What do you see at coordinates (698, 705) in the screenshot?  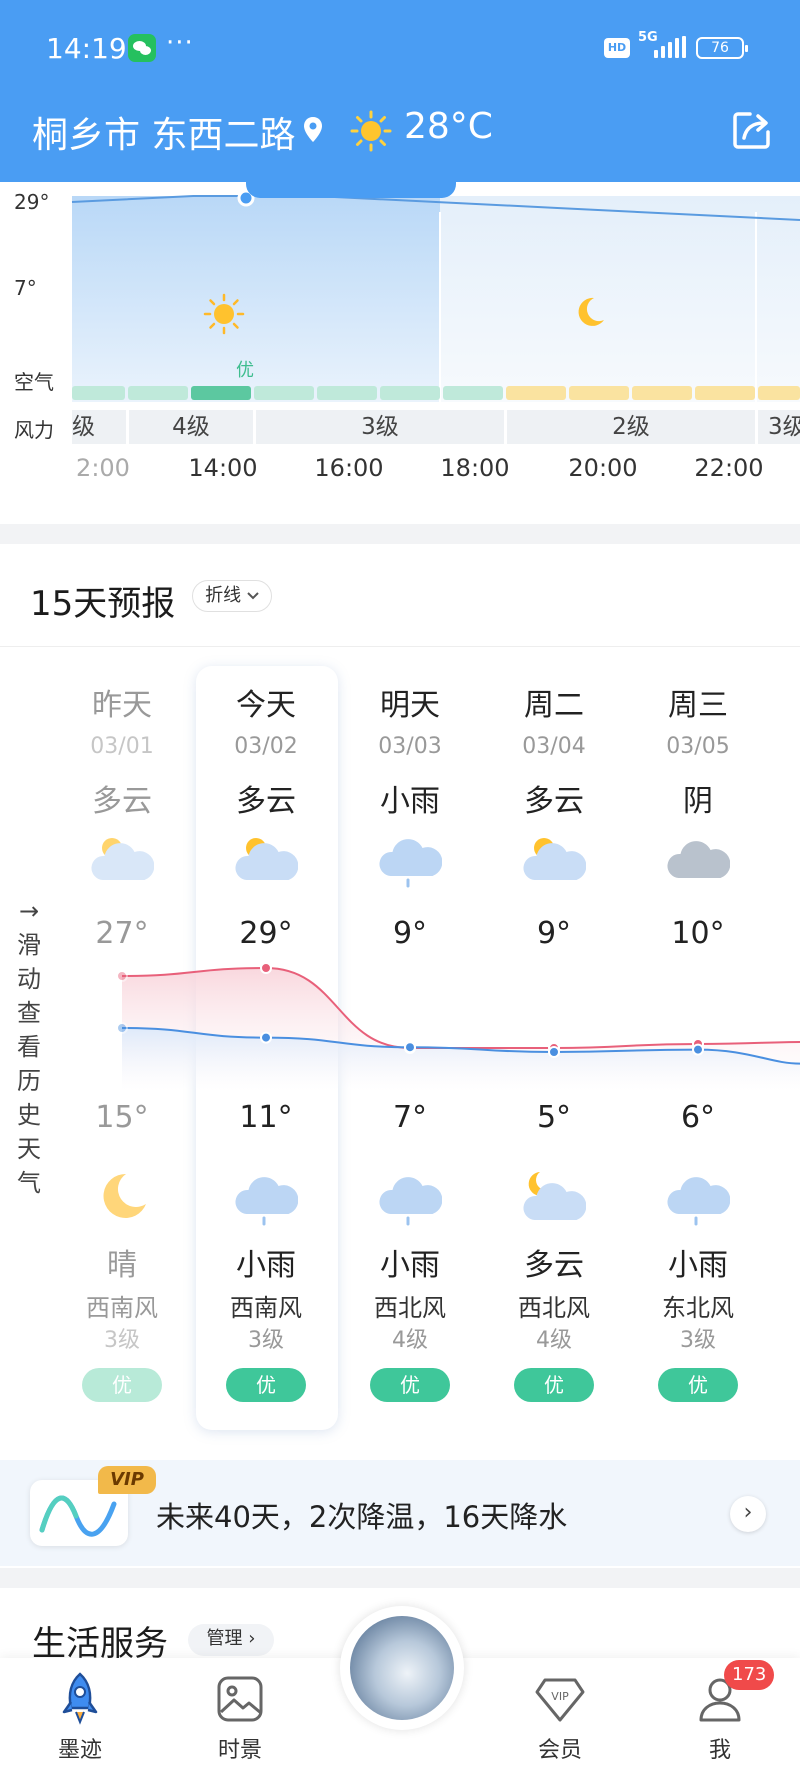 I see `day-name: 周三` at bounding box center [698, 705].